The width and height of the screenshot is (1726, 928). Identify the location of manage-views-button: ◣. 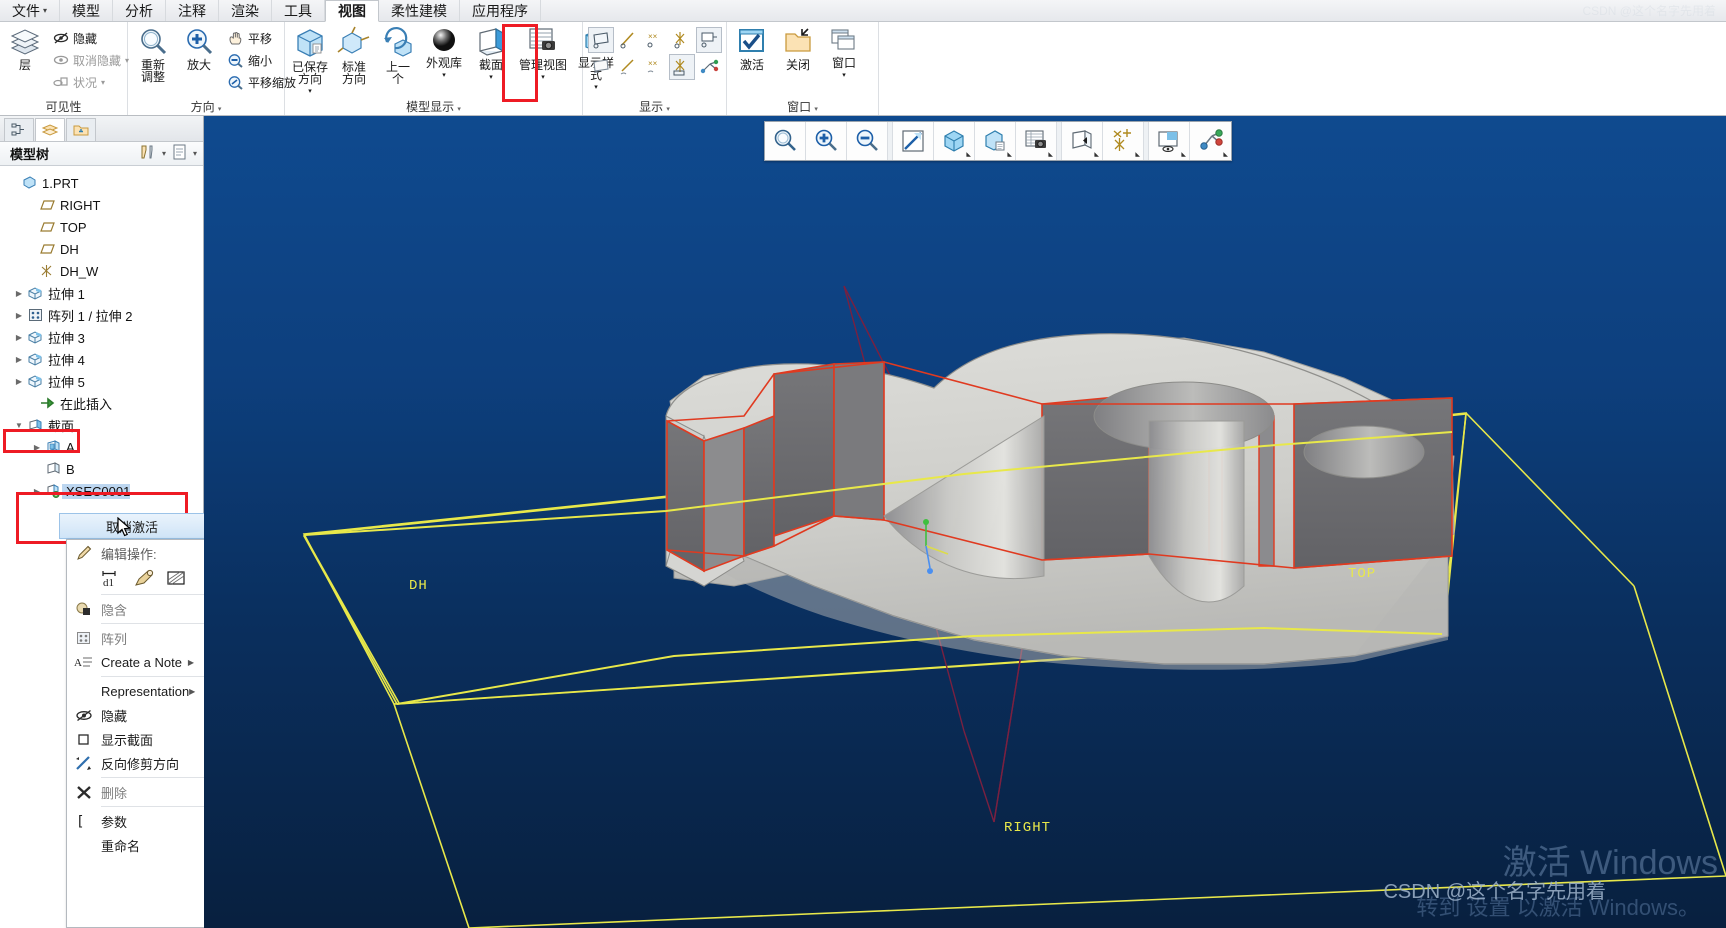
(1036, 141).